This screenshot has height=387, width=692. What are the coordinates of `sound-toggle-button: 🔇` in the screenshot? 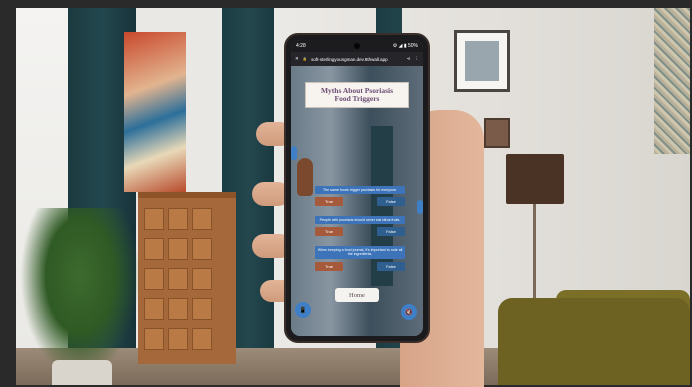 It's located at (409, 312).